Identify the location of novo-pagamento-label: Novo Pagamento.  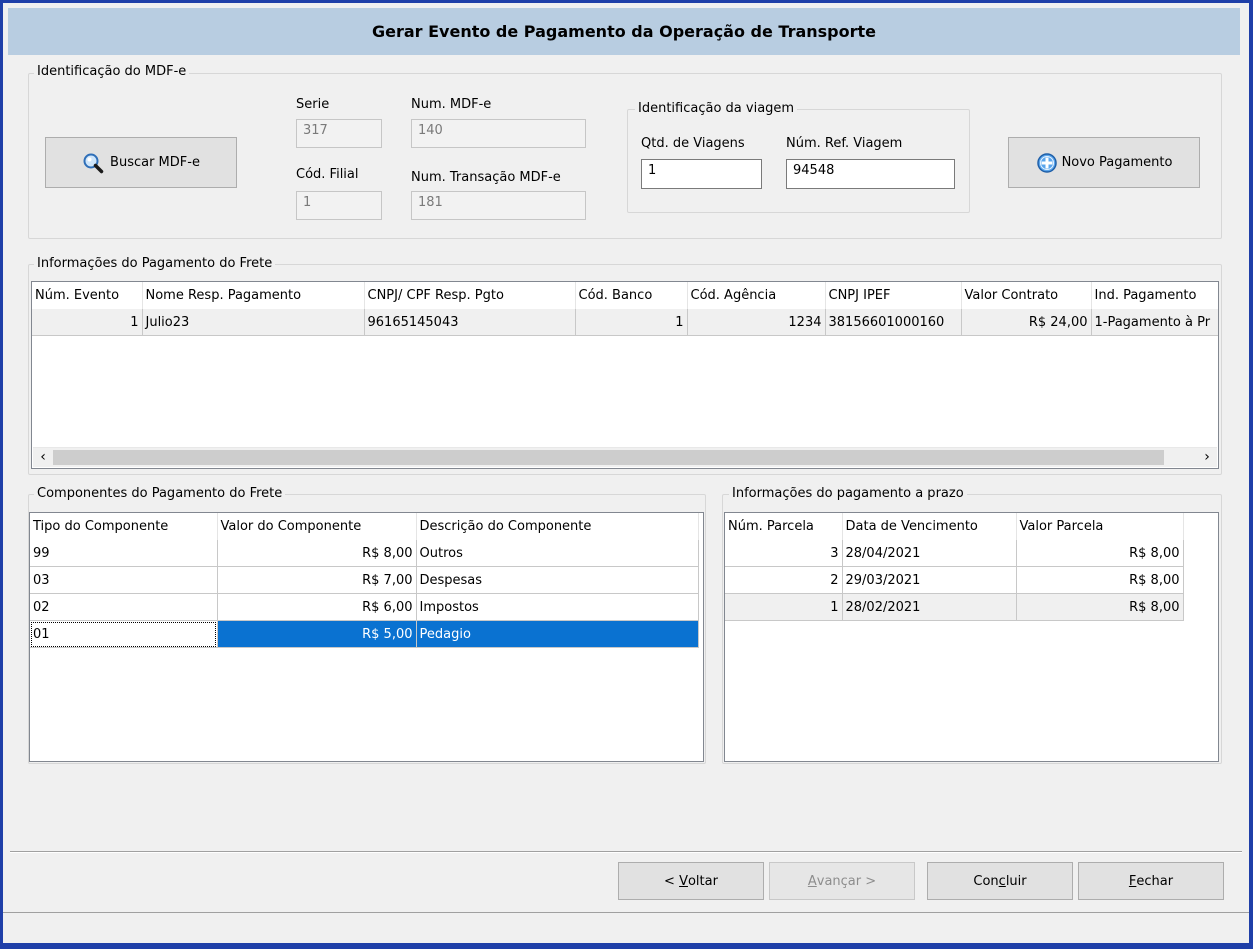
(1117, 162).